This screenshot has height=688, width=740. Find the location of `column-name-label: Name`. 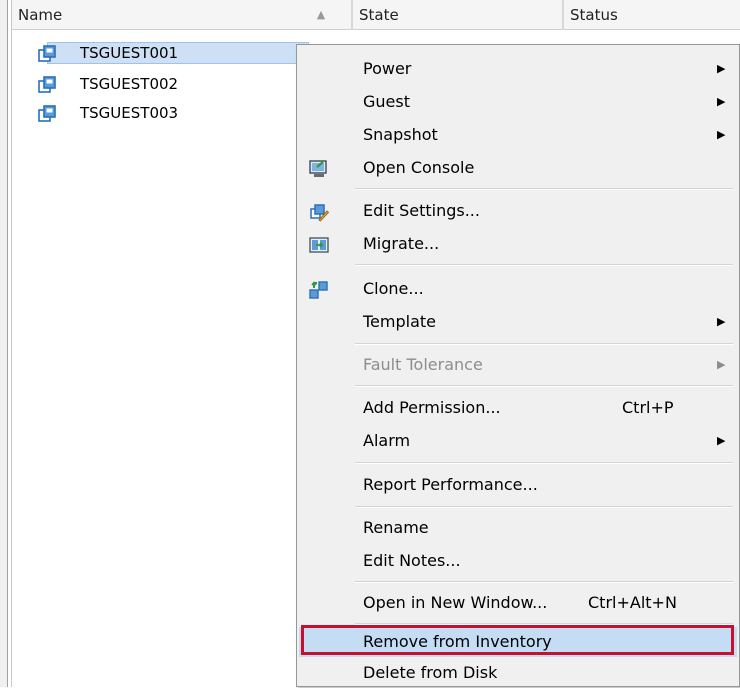

column-name-label: Name is located at coordinates (40, 15).